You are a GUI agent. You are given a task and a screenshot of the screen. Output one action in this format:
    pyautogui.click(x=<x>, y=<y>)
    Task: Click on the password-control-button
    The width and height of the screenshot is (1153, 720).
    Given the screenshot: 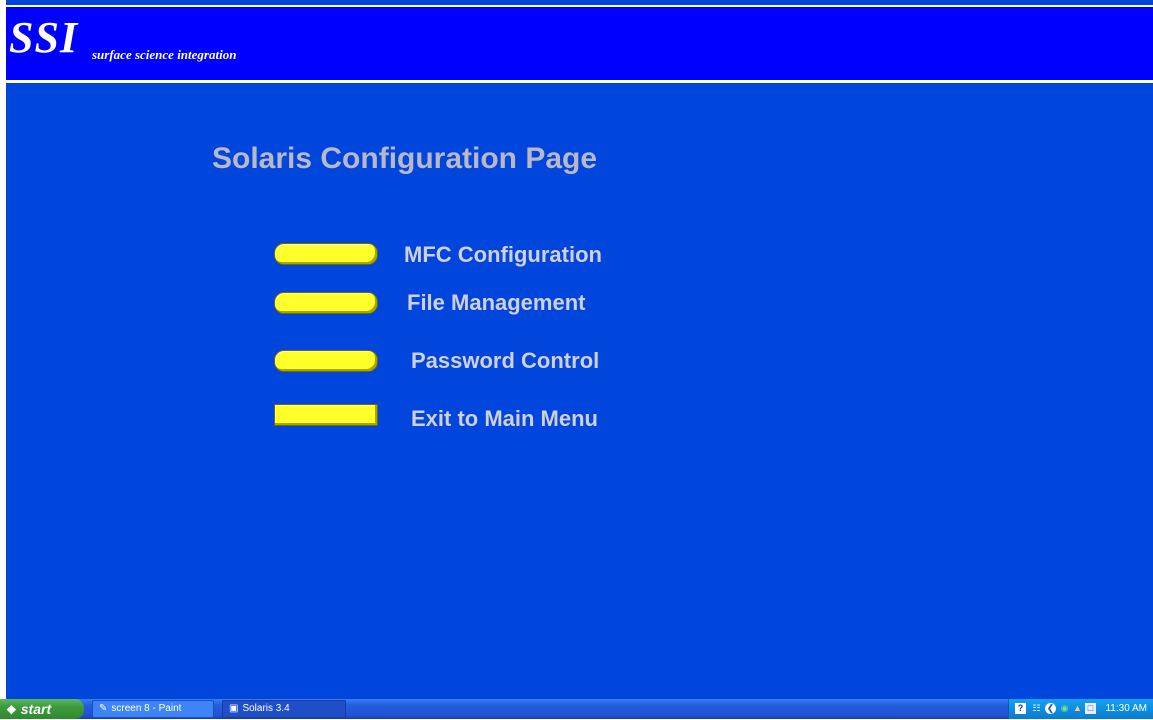 What is the action you would take?
    pyautogui.click(x=326, y=361)
    